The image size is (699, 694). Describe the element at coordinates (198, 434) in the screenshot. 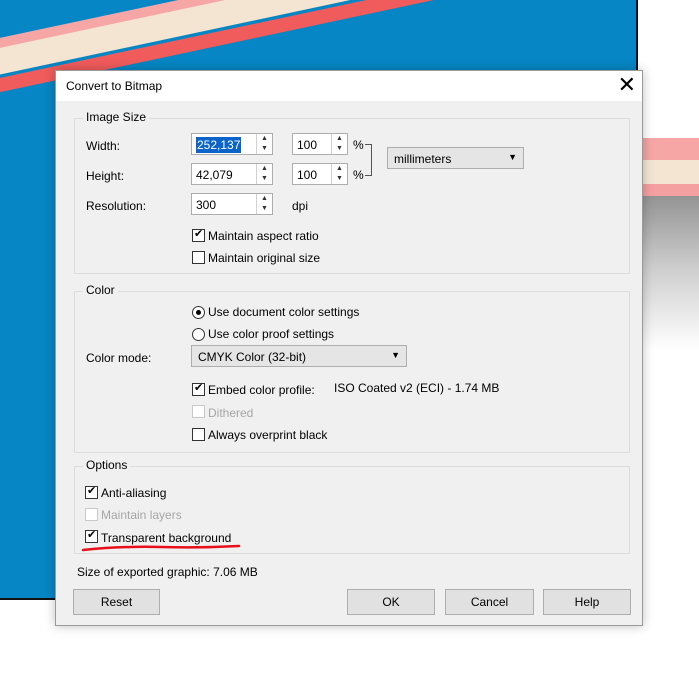

I see `always-overprint-black-checkbox` at that location.